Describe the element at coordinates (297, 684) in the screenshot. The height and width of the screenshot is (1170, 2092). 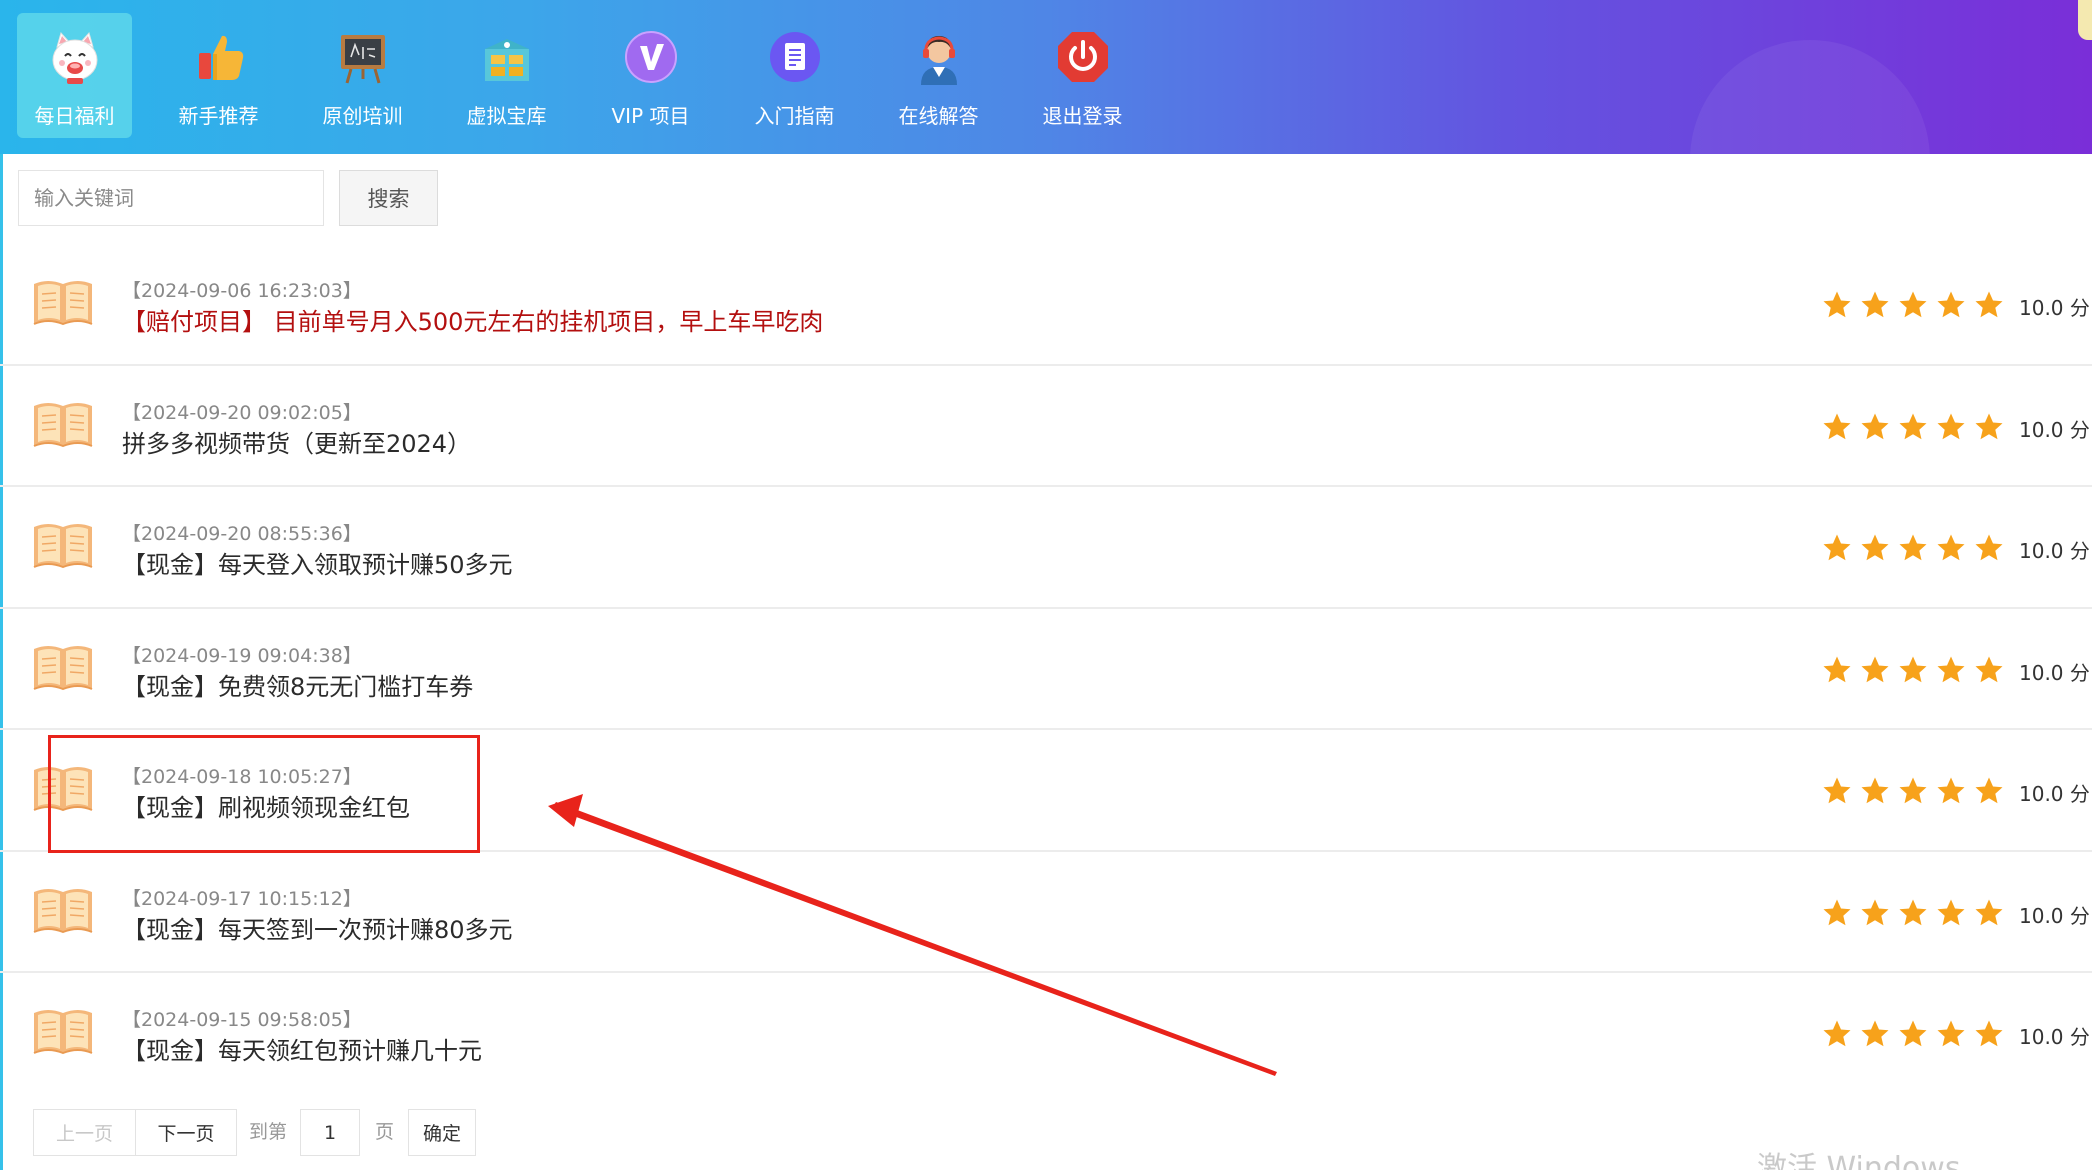
I see `item-title: 【现金】免费领8元无门槛打车券` at that location.